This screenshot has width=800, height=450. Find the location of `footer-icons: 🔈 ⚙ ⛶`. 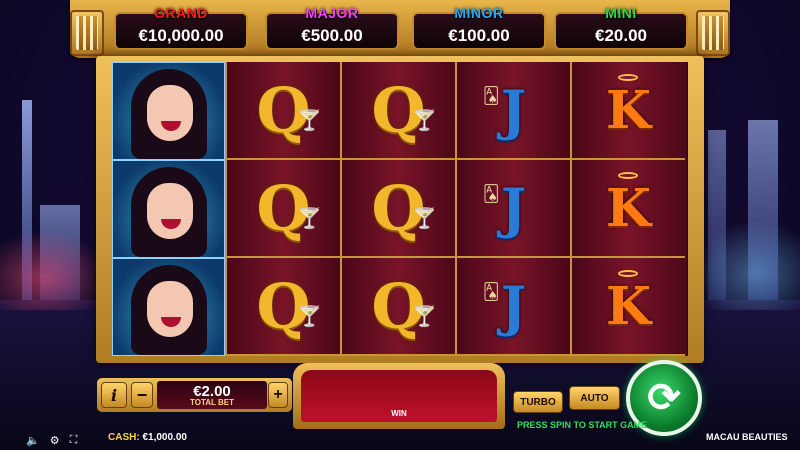

footer-icons: 🔈 ⚙ ⛶ is located at coordinates (51, 440).